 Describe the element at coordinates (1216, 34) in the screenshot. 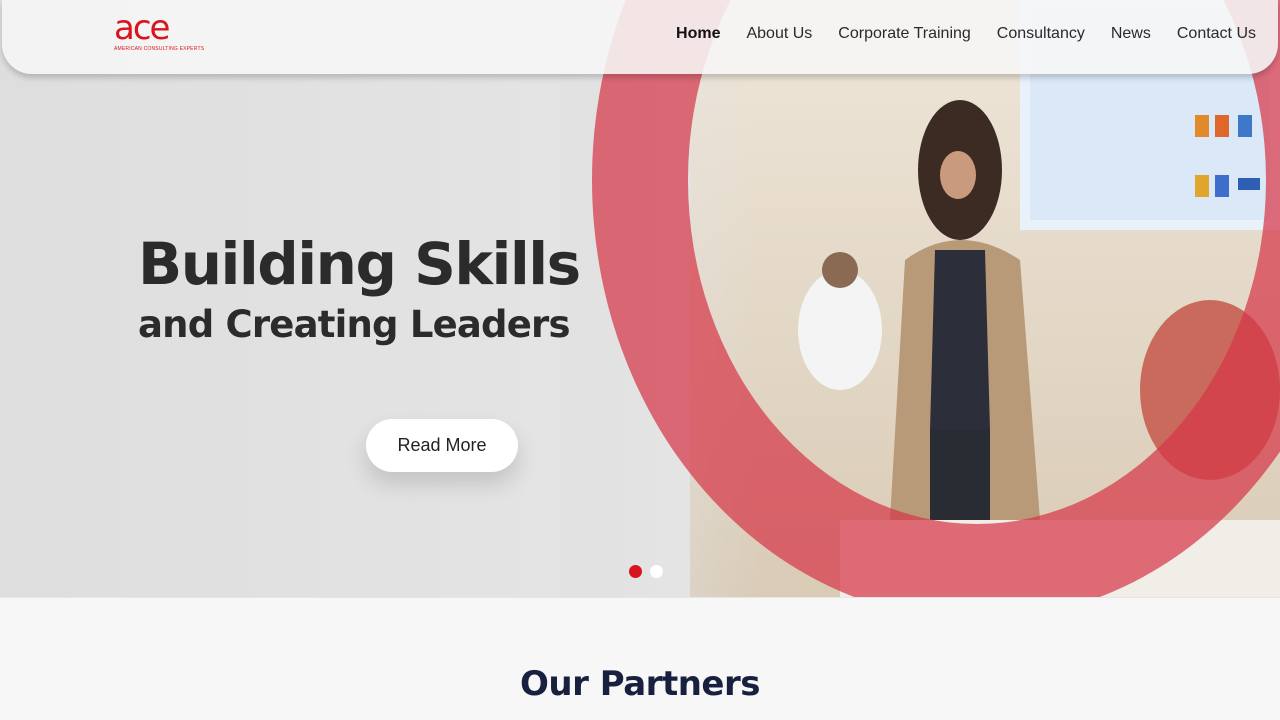

I see `nav-item-contact-us: Contact Us` at that location.